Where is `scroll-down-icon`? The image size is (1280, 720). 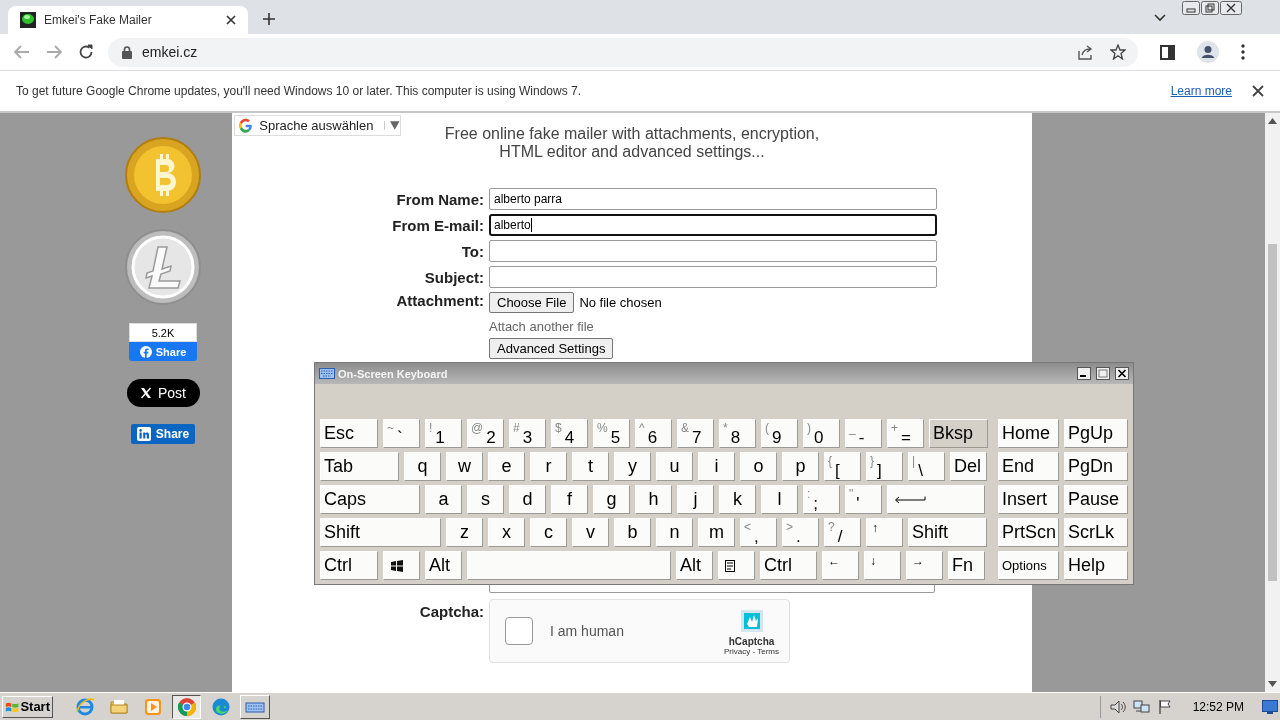 scroll-down-icon is located at coordinates (1272, 684).